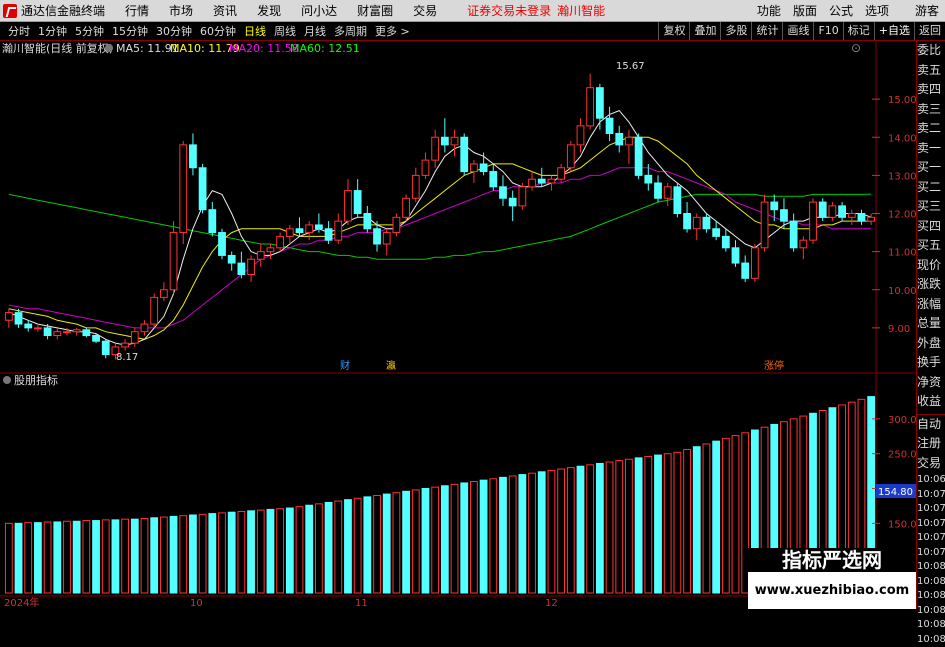 The image size is (945, 647). Describe the element at coordinates (425, 10) in the screenshot. I see `menu-jiaoyi: 交易` at that location.